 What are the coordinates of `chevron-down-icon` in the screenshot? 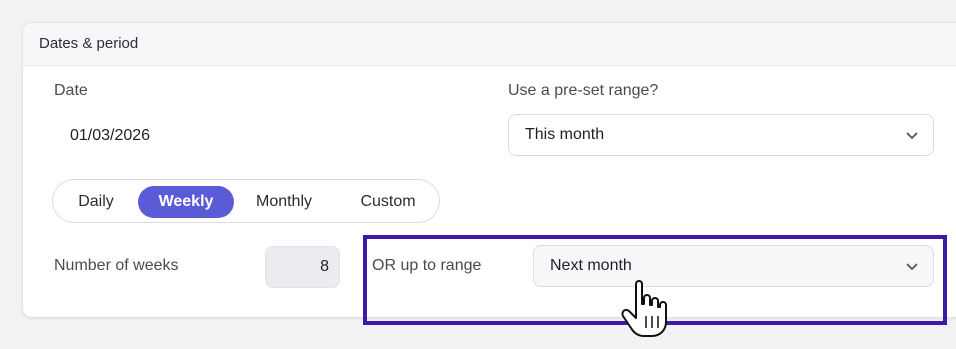 It's located at (912, 136).